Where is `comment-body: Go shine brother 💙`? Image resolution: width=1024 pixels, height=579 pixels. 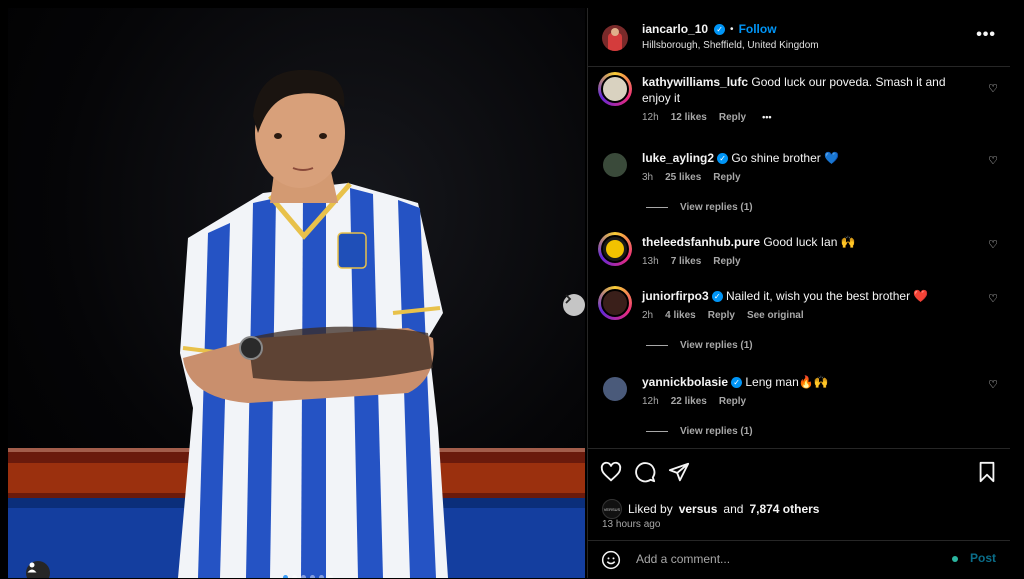
comment-body: Go shine brother 💙 is located at coordinates (784, 158).